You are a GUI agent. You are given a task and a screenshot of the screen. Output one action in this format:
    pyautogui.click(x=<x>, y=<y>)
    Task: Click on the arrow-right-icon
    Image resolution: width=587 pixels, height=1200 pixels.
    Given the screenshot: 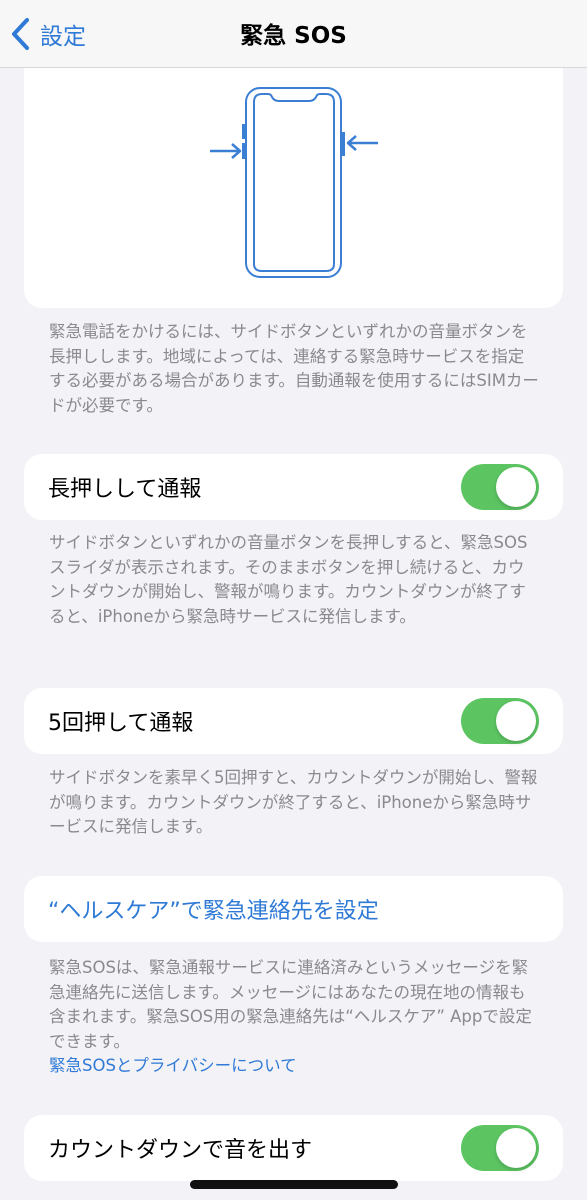 What is the action you would take?
    pyautogui.click(x=226, y=151)
    